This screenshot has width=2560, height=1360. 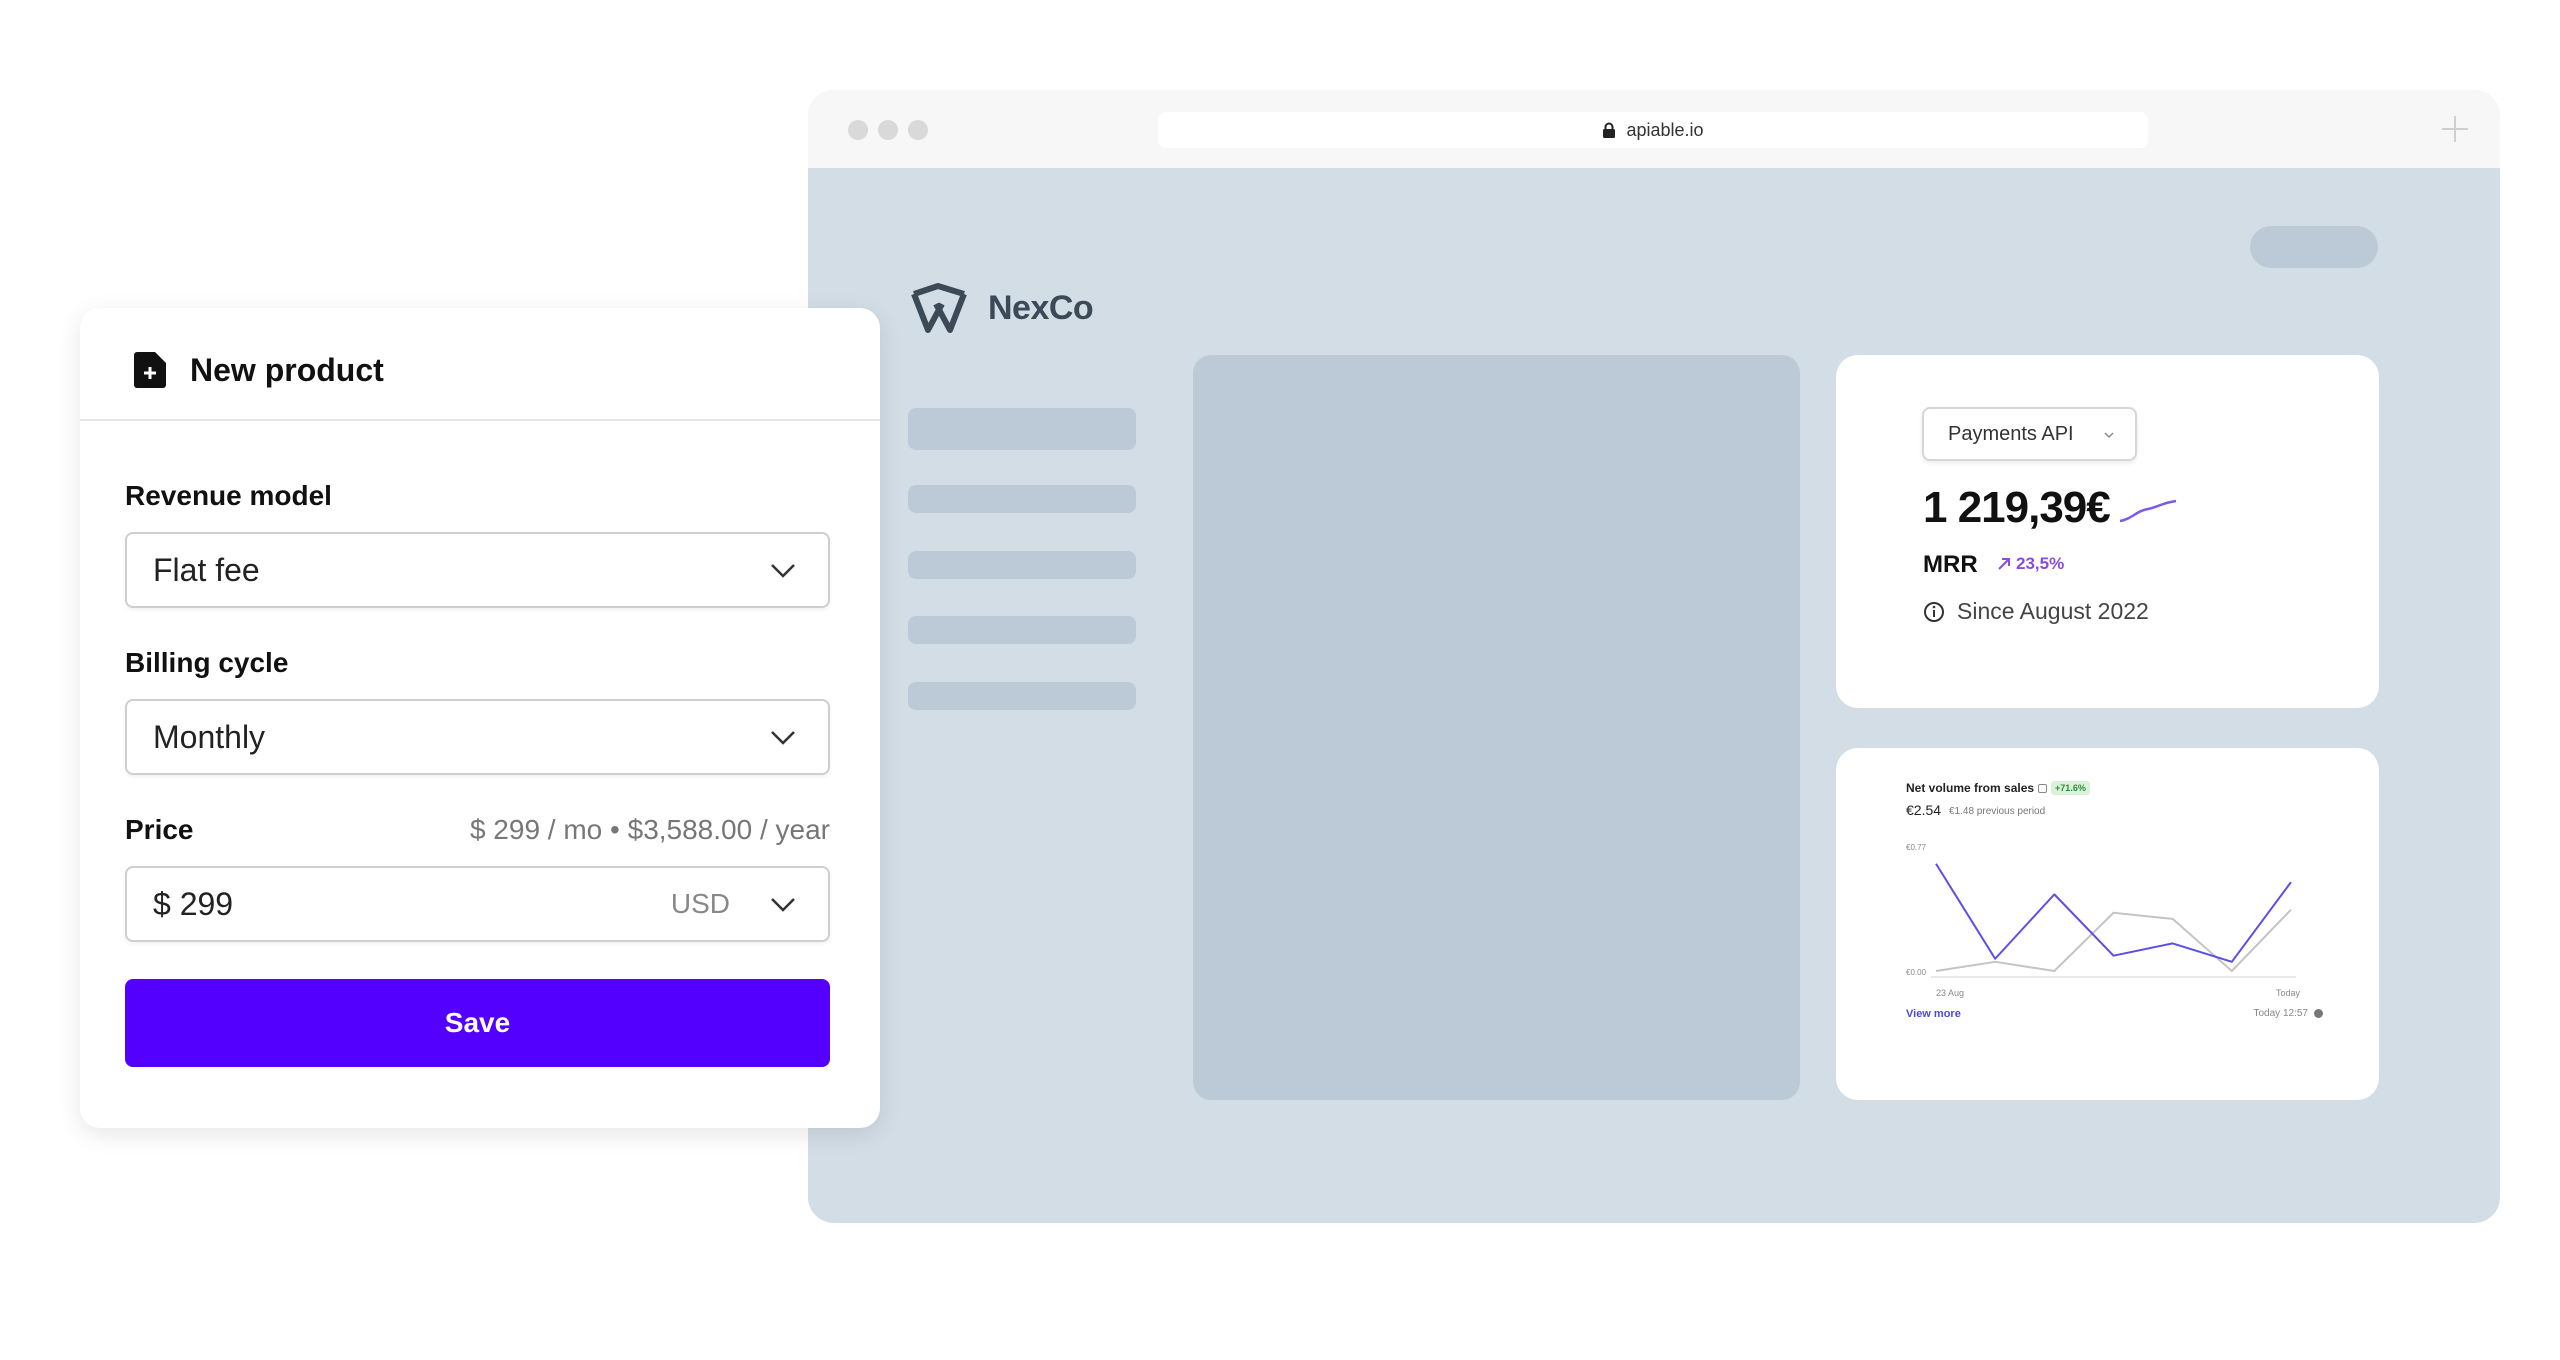 I want to click on main-content-placeholder, so click(x=1496, y=727).